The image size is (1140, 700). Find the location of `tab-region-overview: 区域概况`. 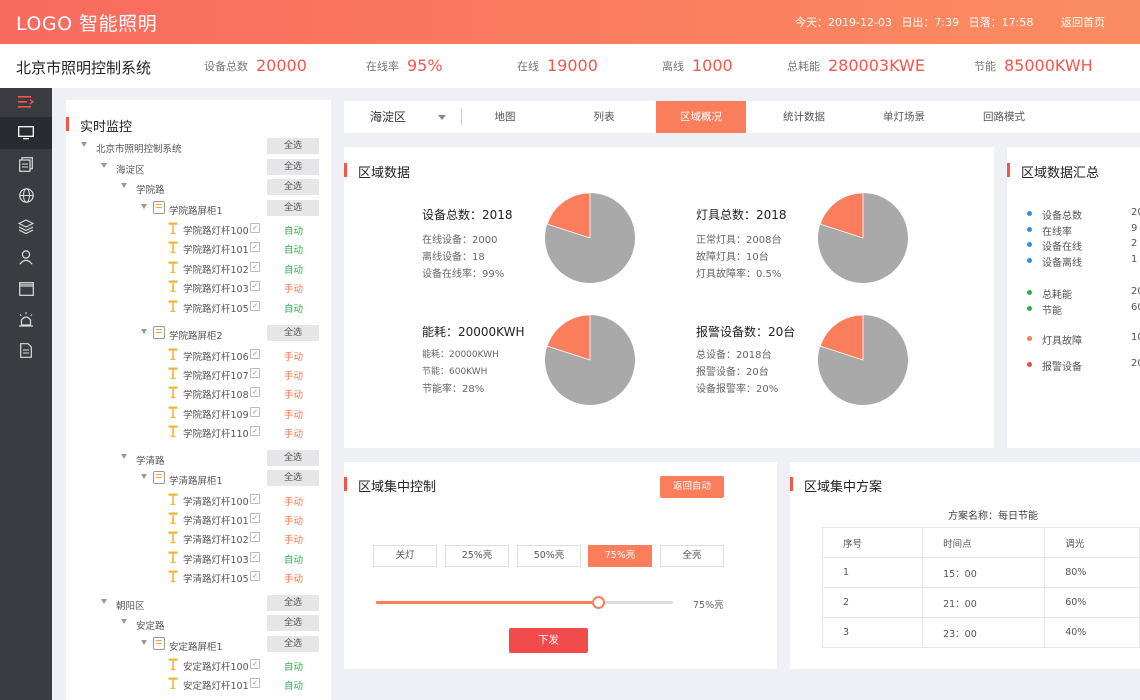

tab-region-overview: 区域概况 is located at coordinates (701, 117).